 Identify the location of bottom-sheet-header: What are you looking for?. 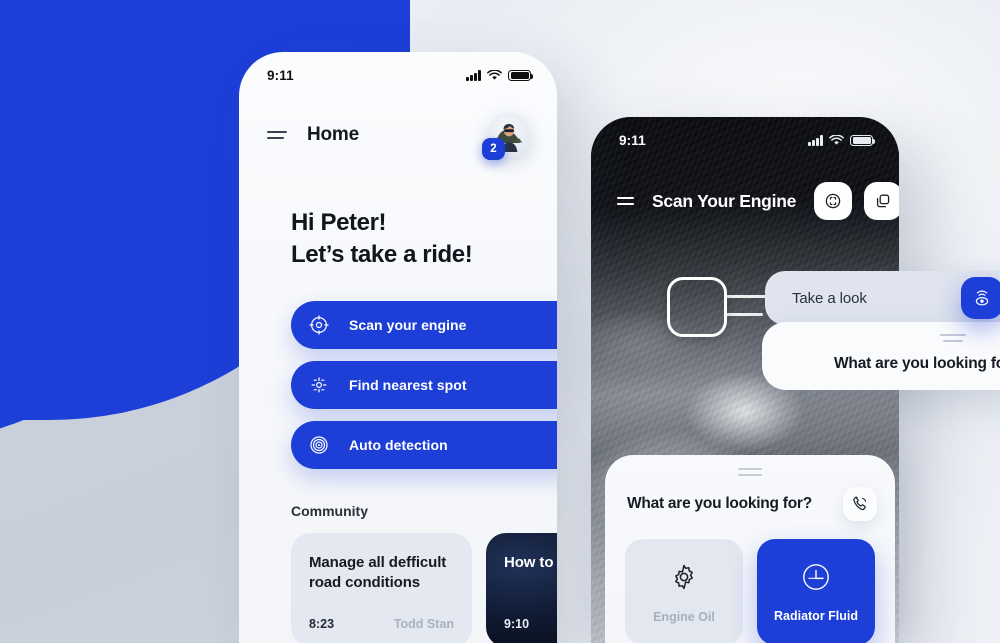
(750, 488).